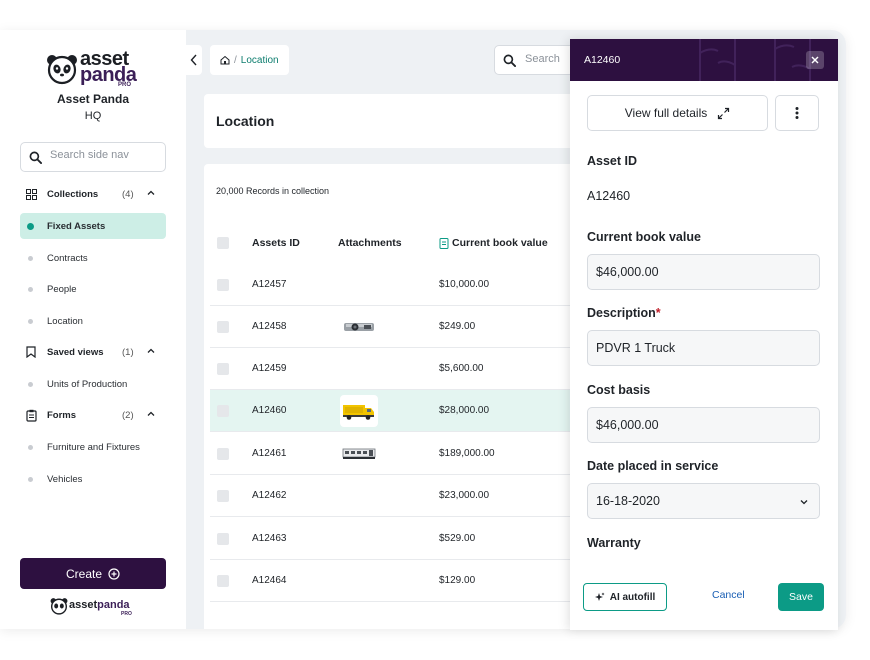  What do you see at coordinates (461, 368) in the screenshot?
I see `book-value-cell: $5,600.00` at bounding box center [461, 368].